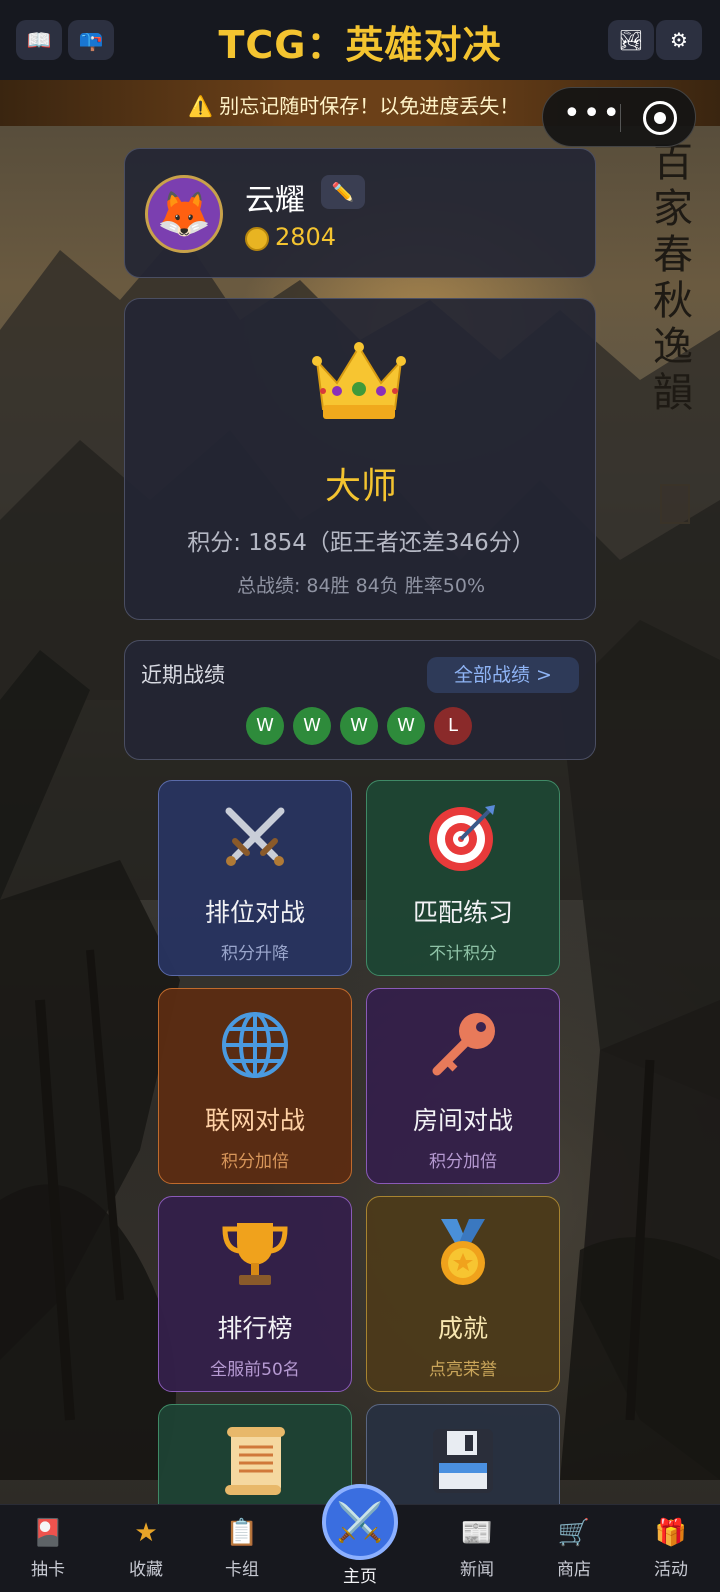 The image size is (720, 1592). I want to click on nav-collection: ★ 收藏, so click(146, 1551).